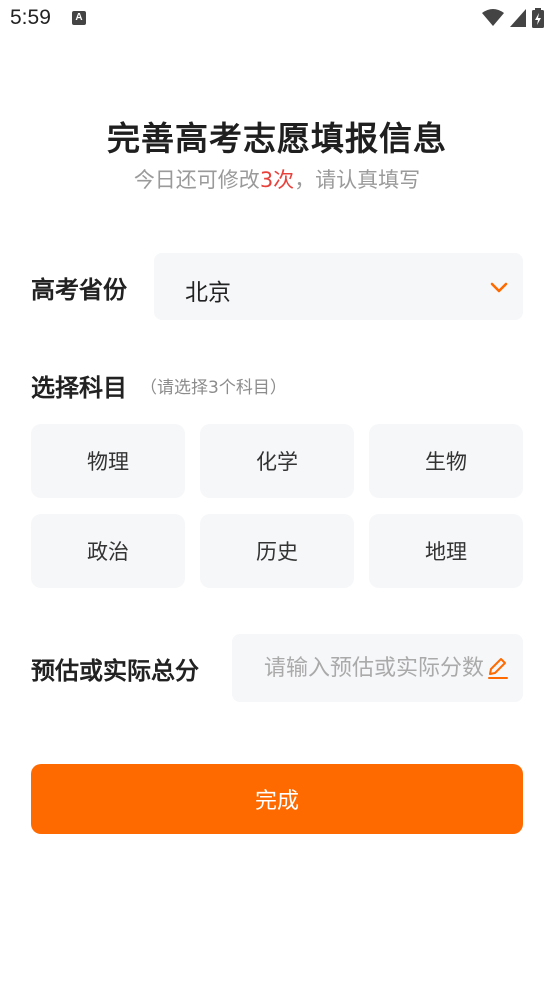  Describe the element at coordinates (115, 671) in the screenshot. I see `score-label: 预估或实际总分` at that location.